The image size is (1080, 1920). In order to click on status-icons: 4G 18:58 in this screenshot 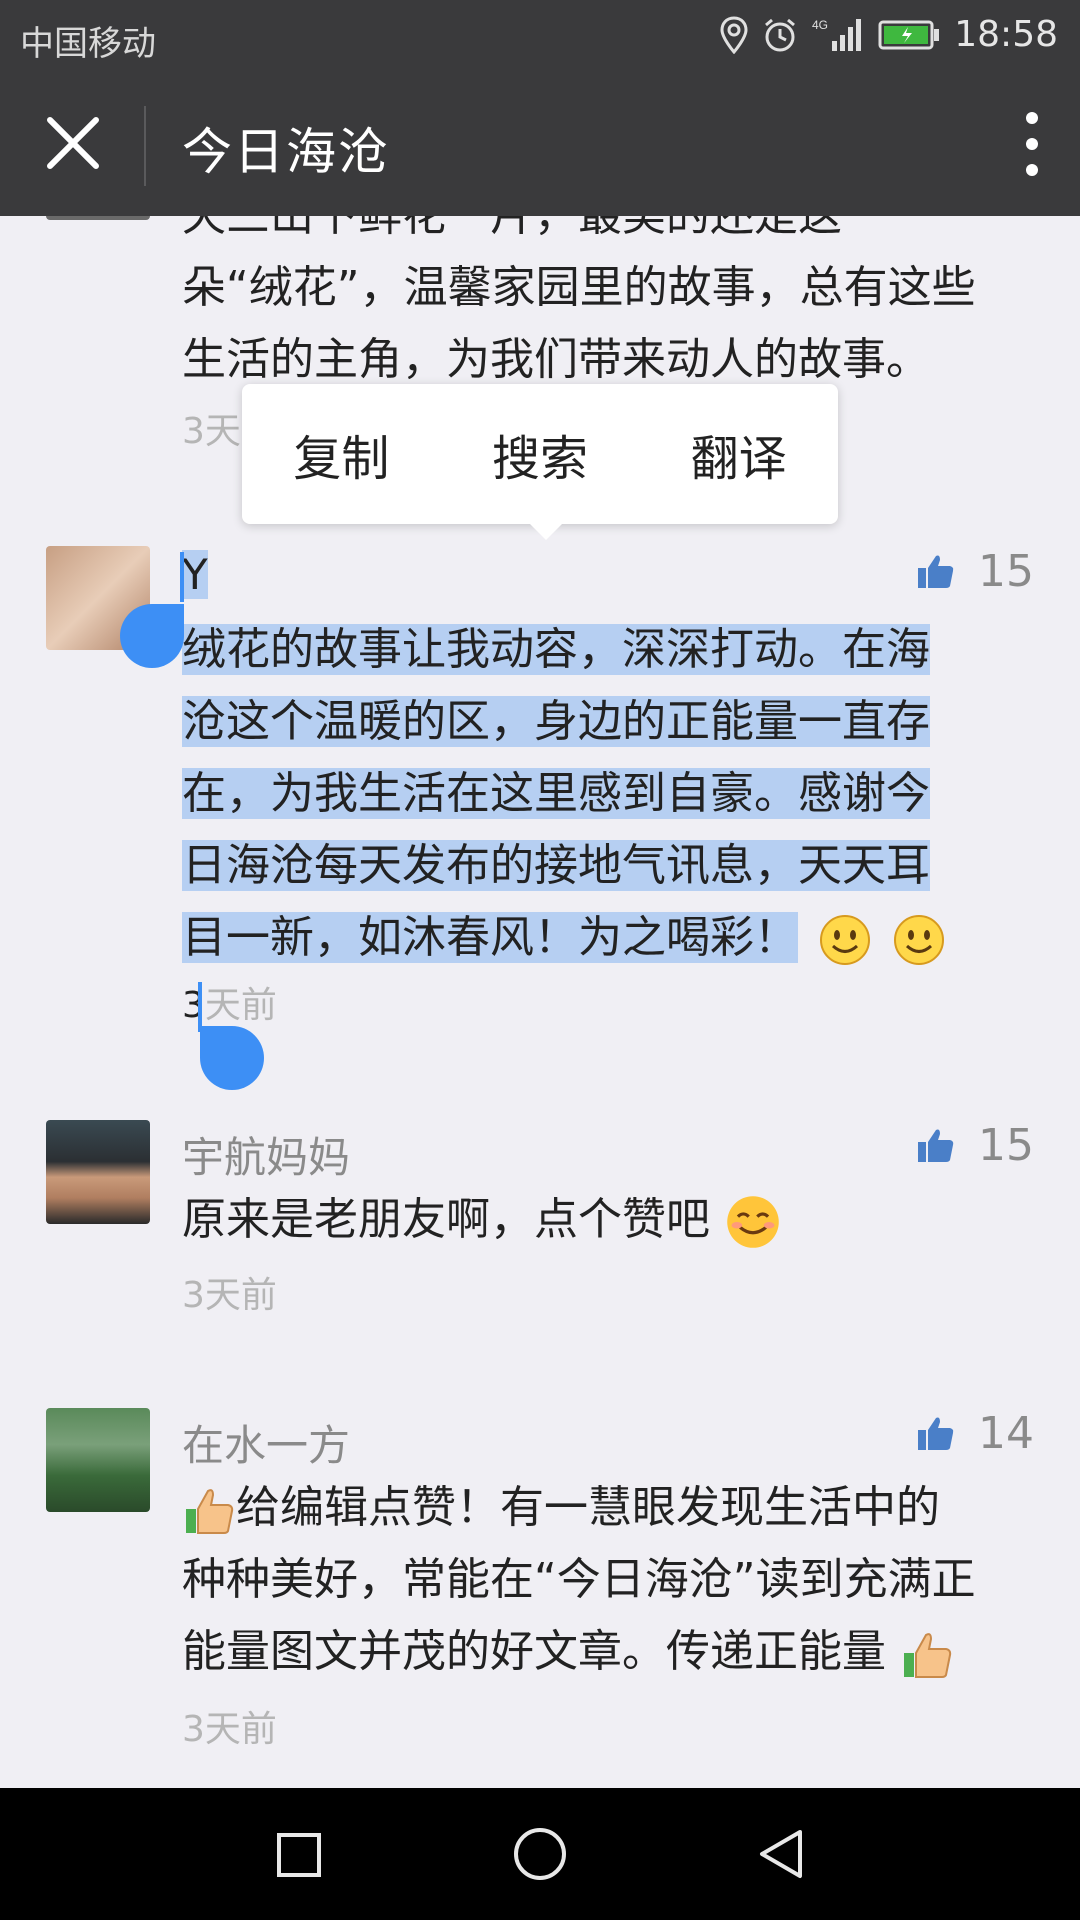, I will do `click(889, 34)`.